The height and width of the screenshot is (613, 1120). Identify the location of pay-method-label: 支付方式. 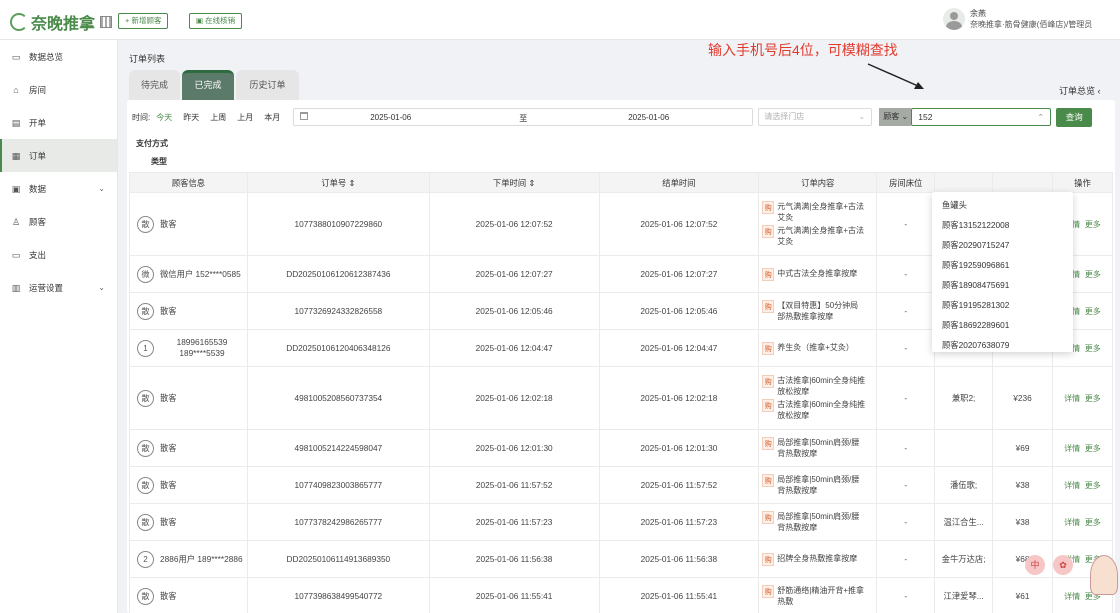
(152, 143).